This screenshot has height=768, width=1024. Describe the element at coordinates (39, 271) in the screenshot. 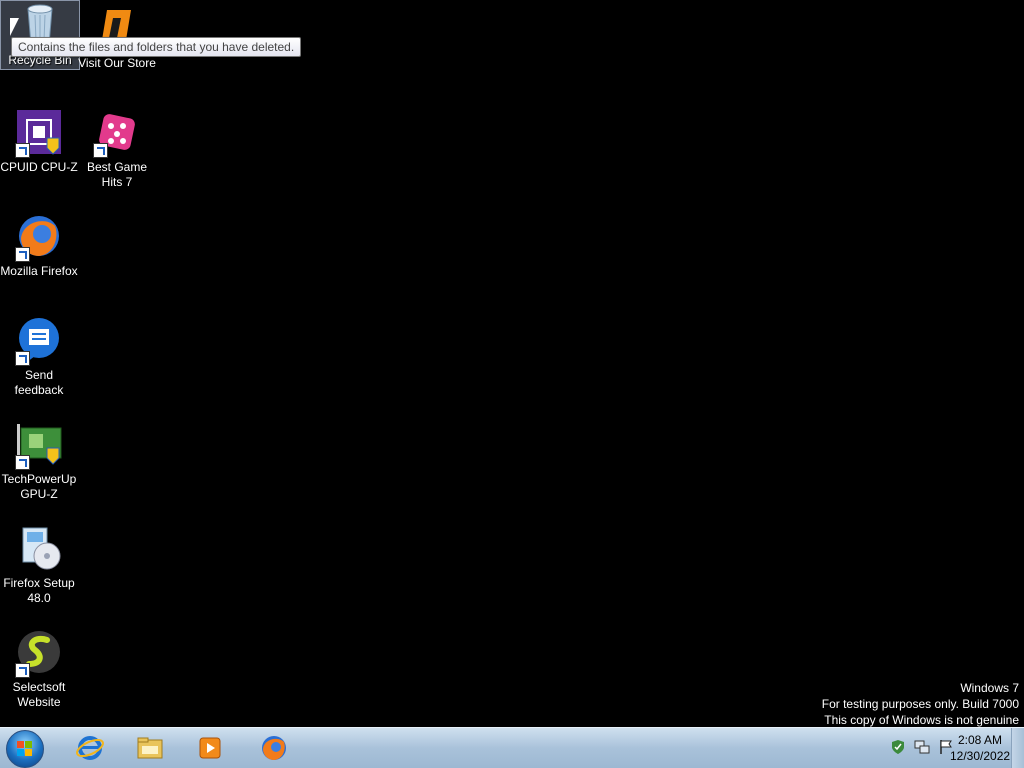

I see `desktop-icon-label: Mozilla Firefox` at that location.